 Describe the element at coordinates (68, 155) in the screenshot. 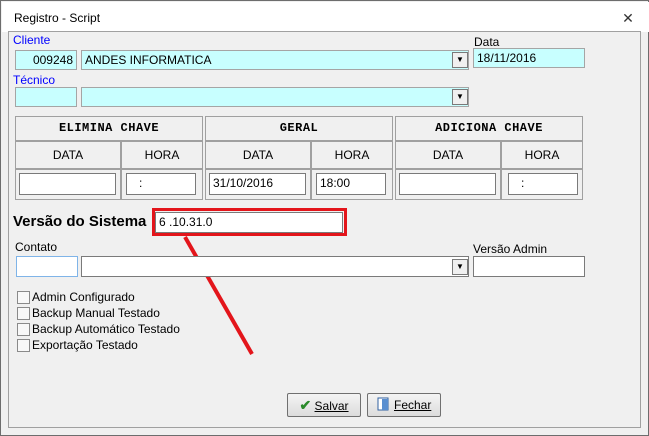

I see `elimina-data-header: DATA` at that location.